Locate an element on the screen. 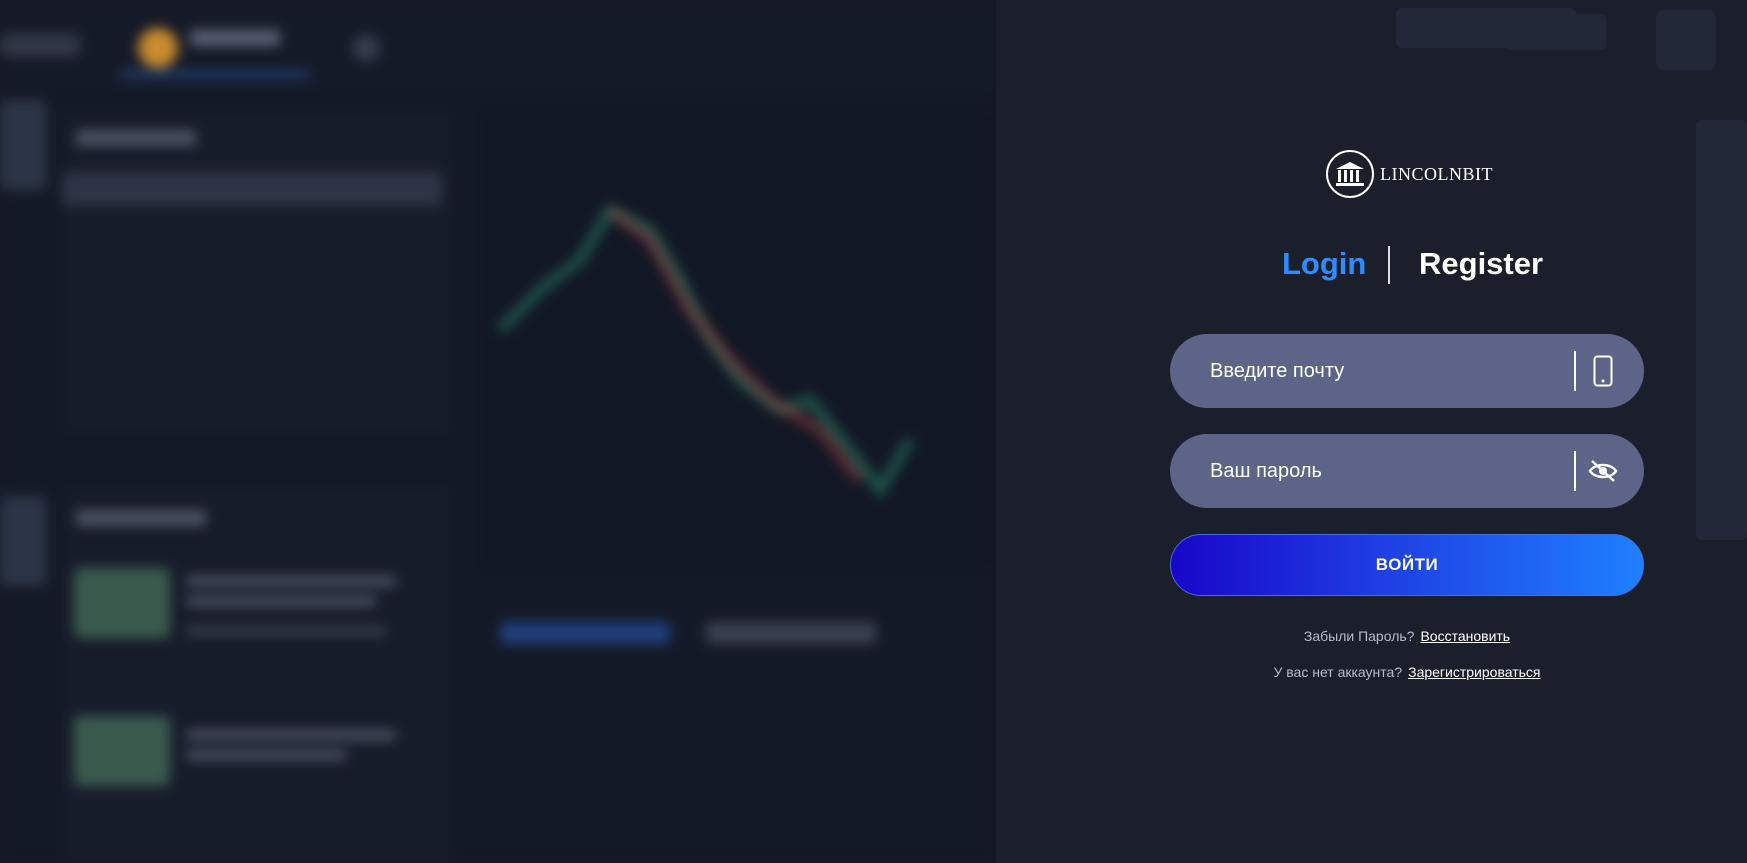 This screenshot has height=863, width=1747. background-ghost-avatar is located at coordinates (1686, 40).